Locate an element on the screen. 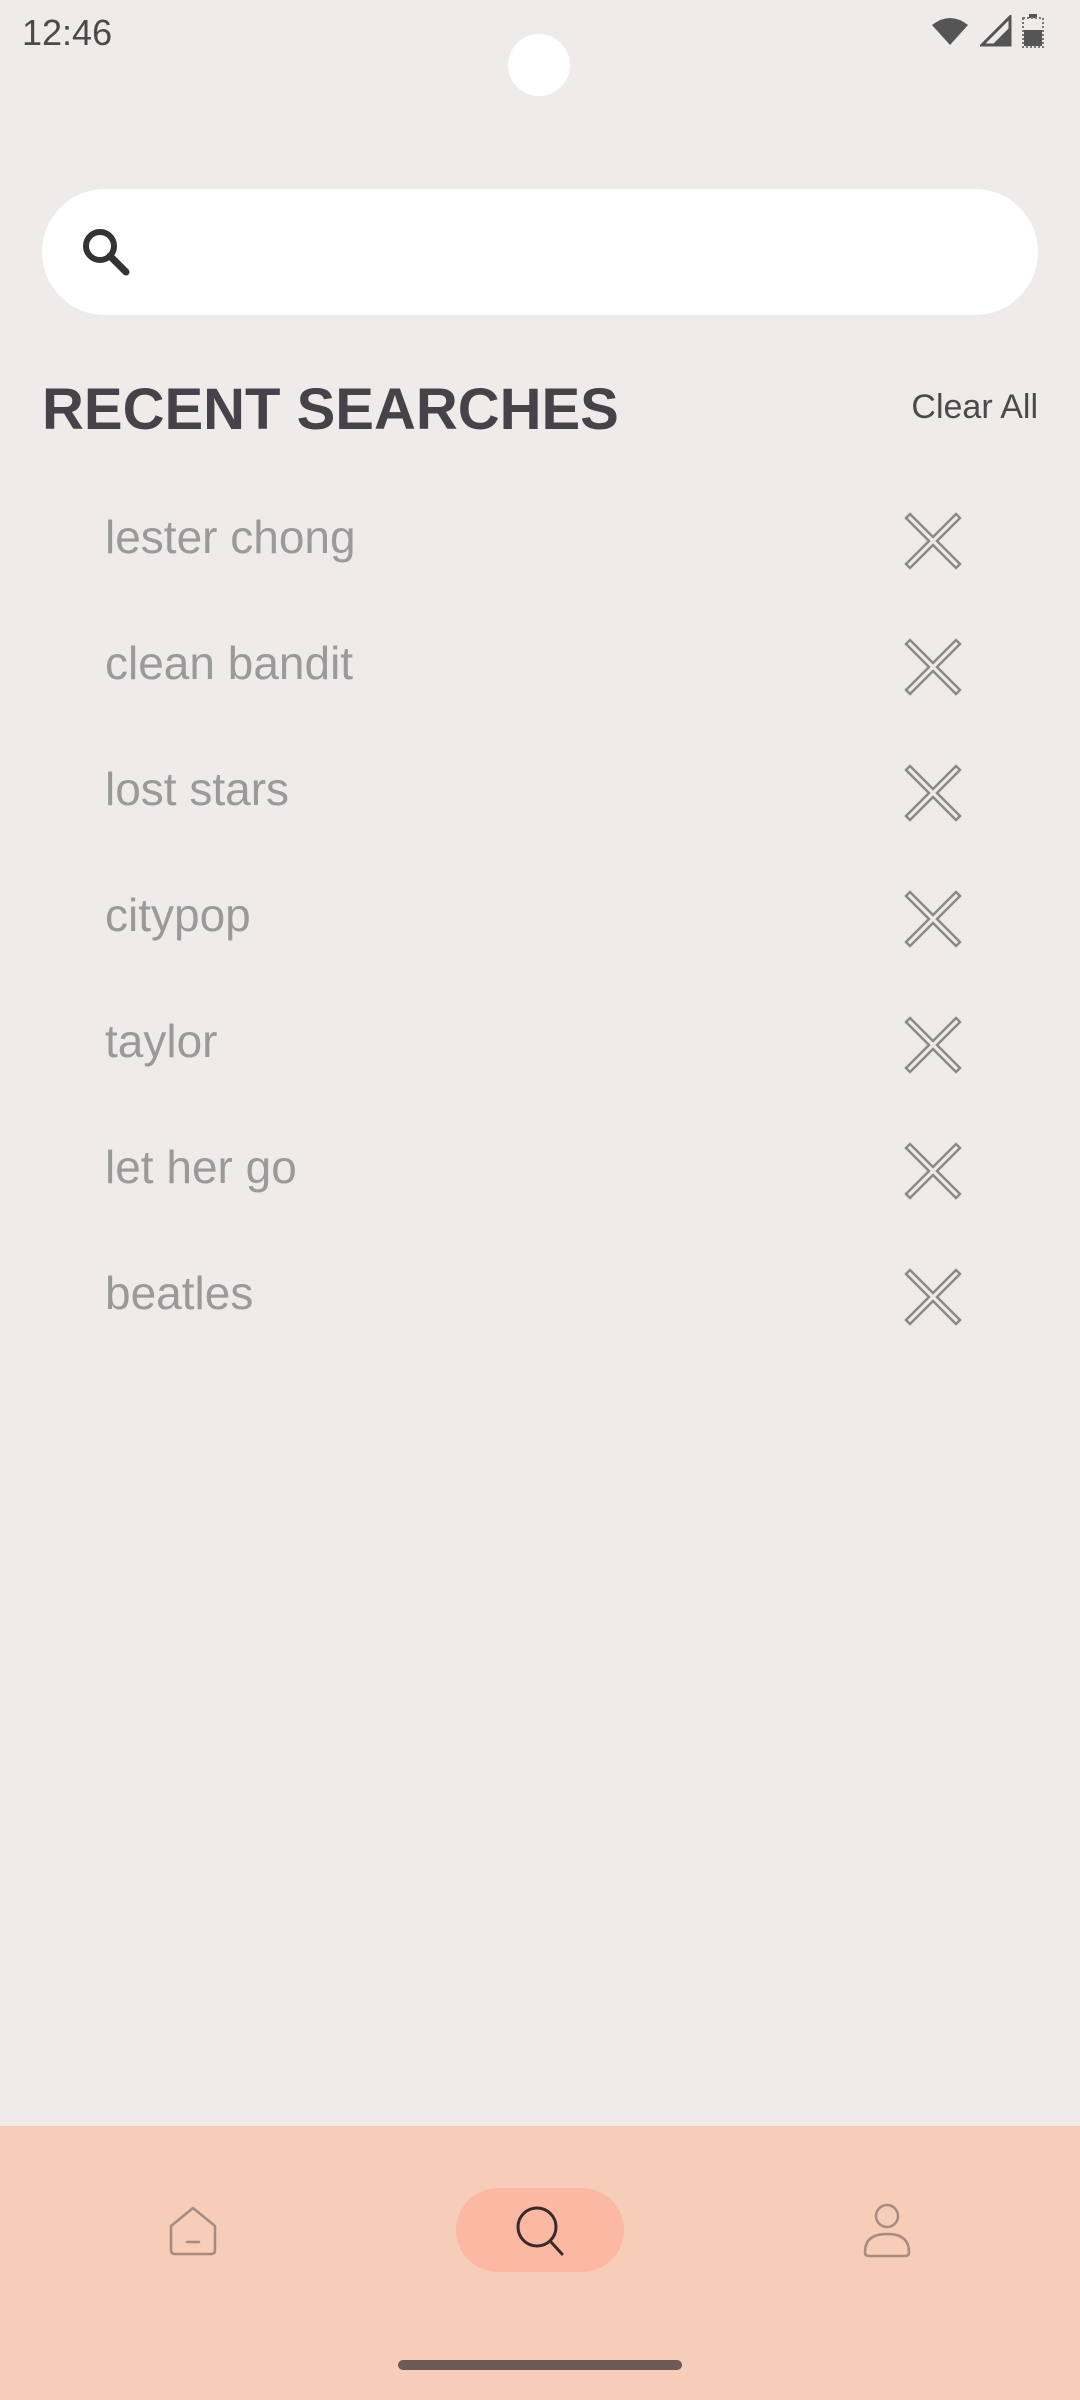 The image size is (1080, 2400). list-item: beatles is located at coordinates (540, 1297).